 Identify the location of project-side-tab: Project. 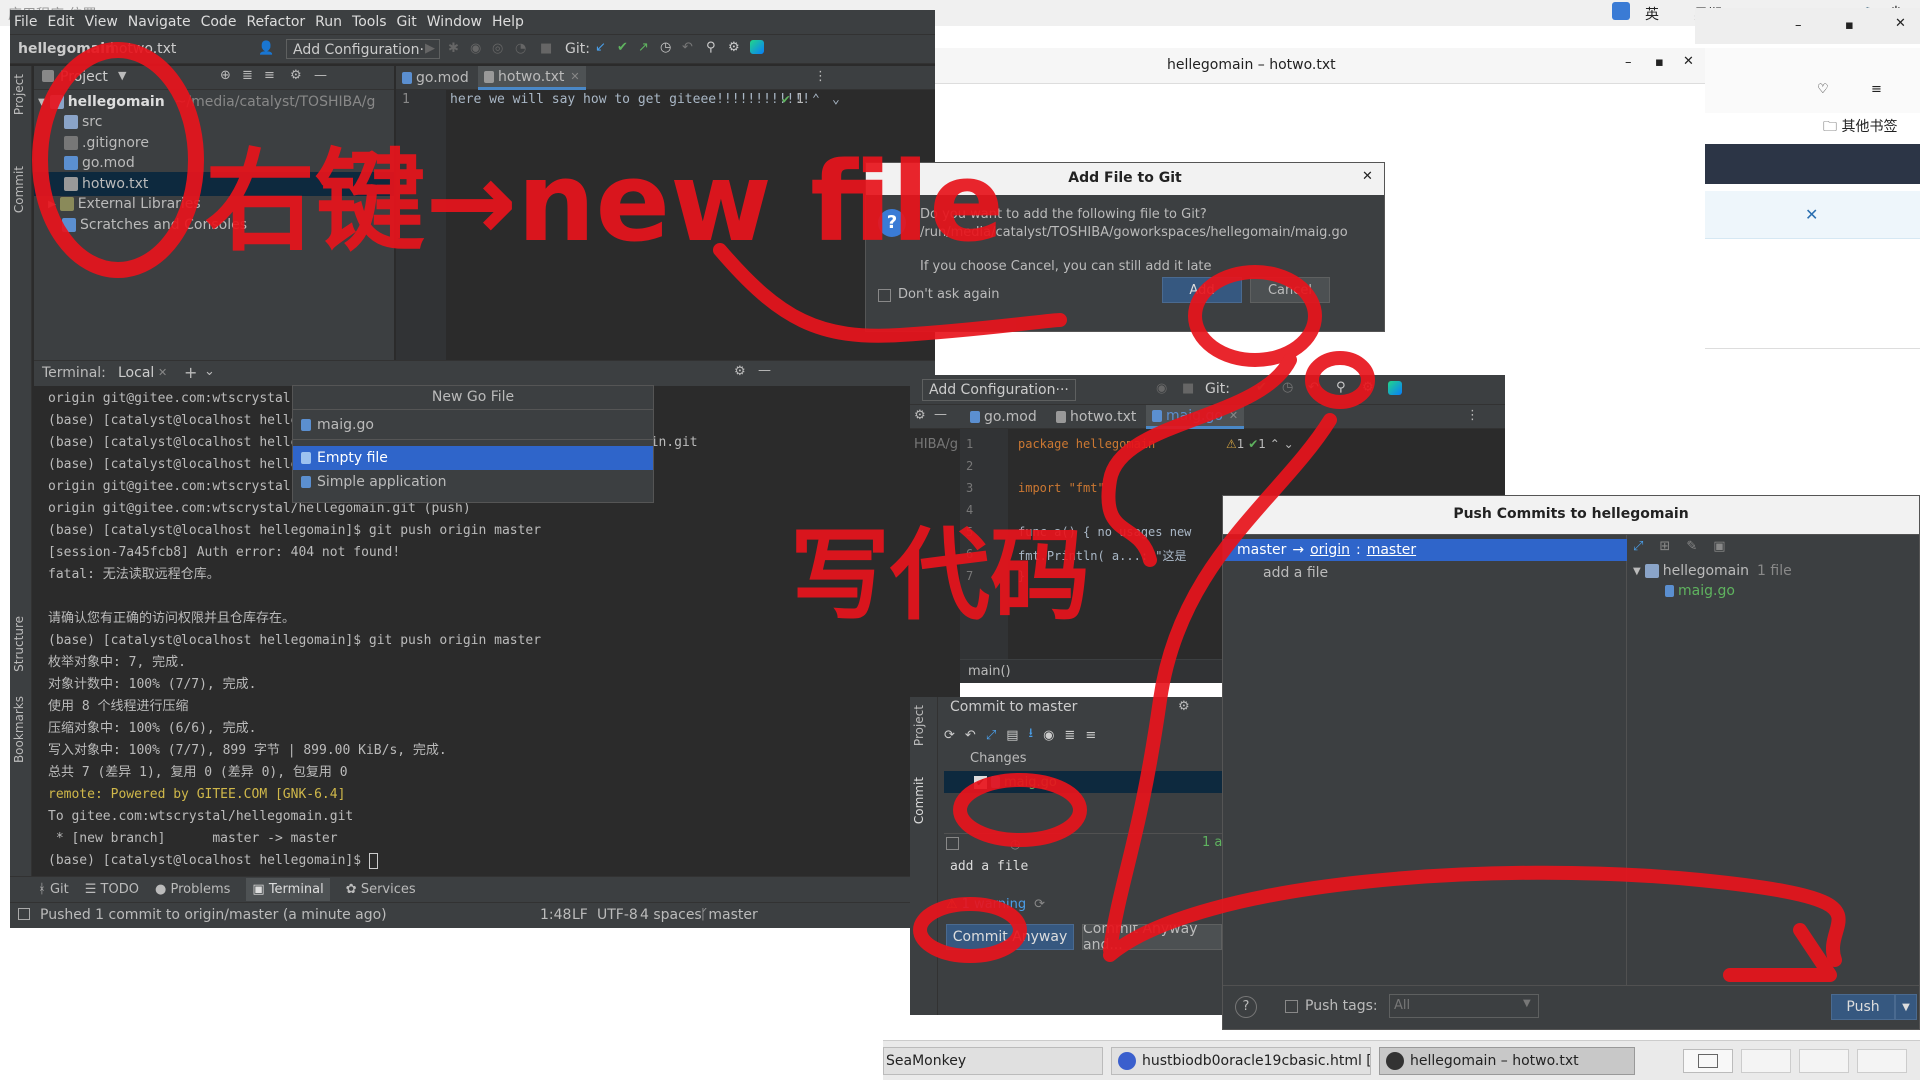
(19, 94).